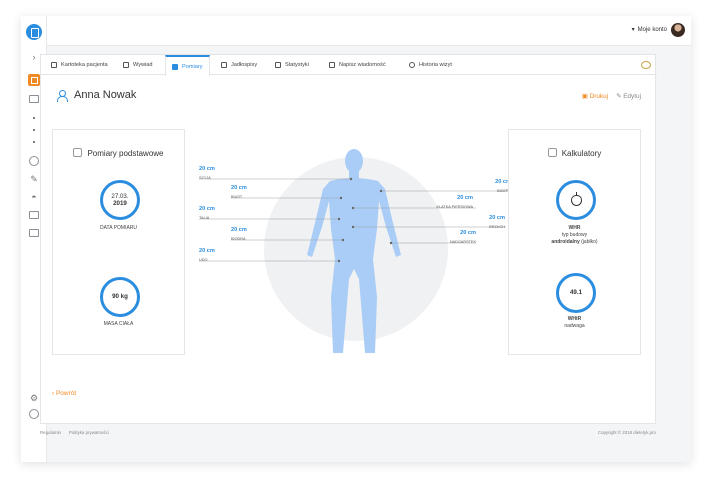 The image size is (710, 480). I want to click on pencil-icon: ✎, so click(34, 179).